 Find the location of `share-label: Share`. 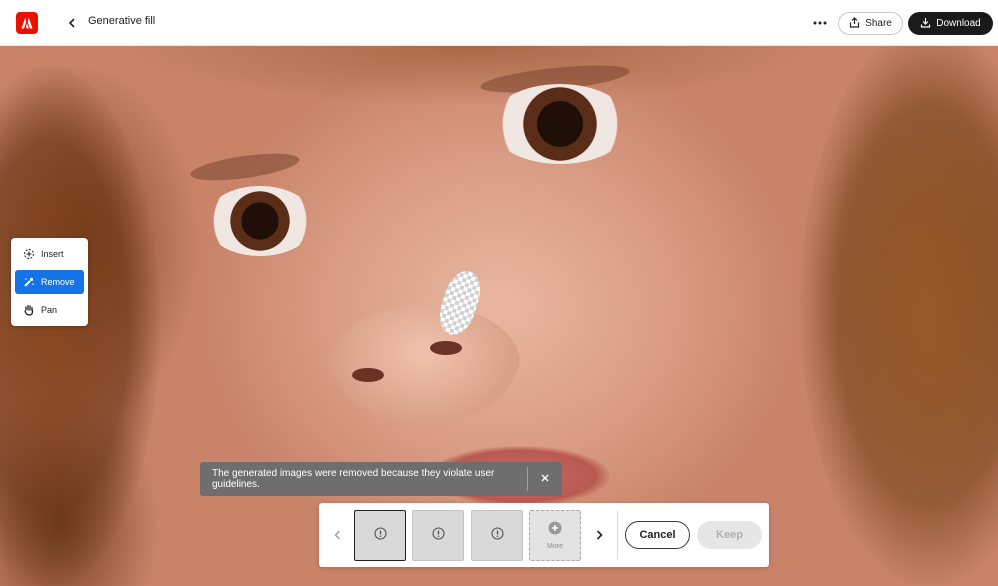

share-label: Share is located at coordinates (878, 23).